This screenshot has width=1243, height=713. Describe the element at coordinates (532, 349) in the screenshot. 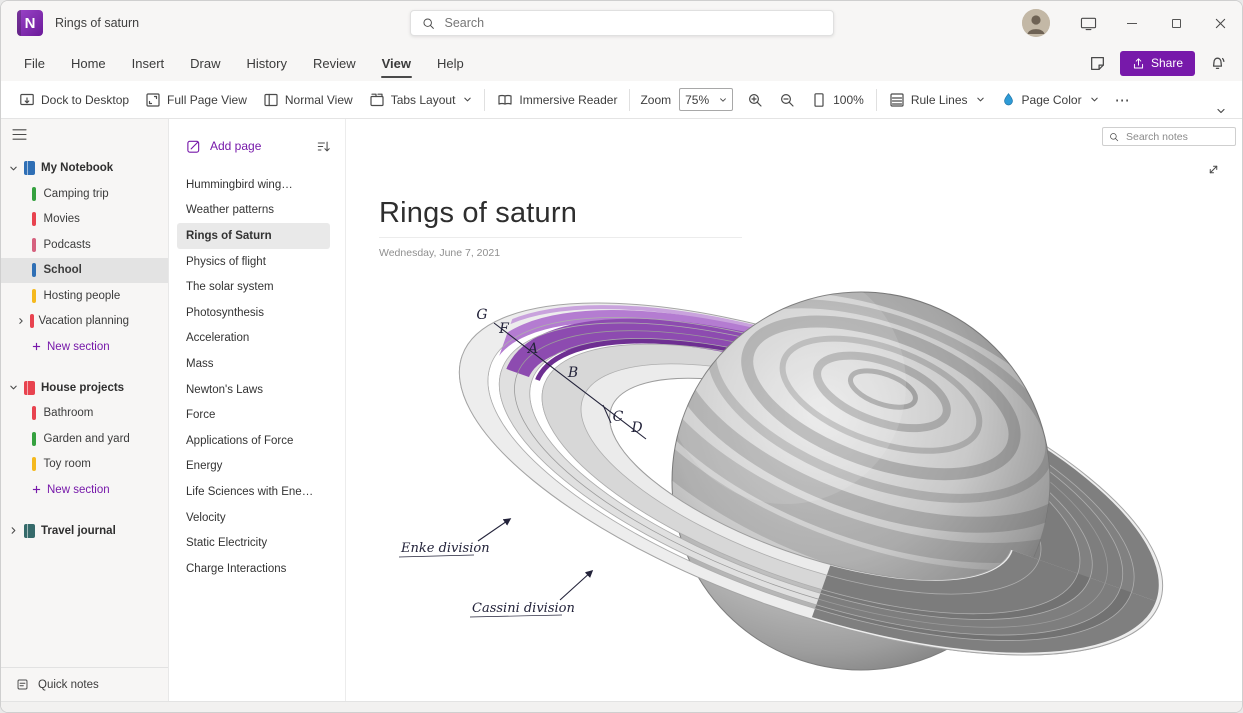

I see `ring-label-a: A` at that location.